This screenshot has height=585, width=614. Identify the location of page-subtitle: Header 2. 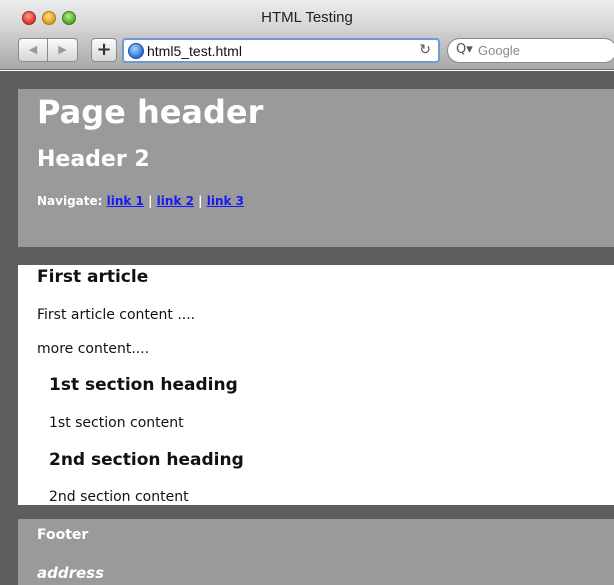
(93, 159).